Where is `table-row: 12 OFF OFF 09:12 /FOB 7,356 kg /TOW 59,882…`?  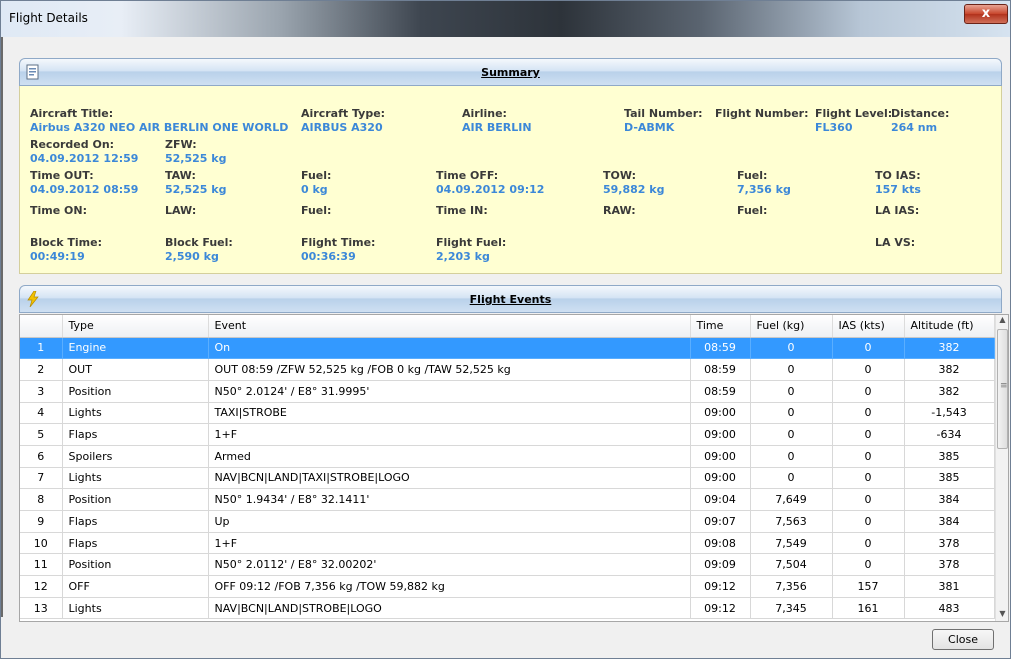 table-row: 12 OFF OFF 09:12 /FOB 7,356 kg /TOW 59,882… is located at coordinates (507, 586).